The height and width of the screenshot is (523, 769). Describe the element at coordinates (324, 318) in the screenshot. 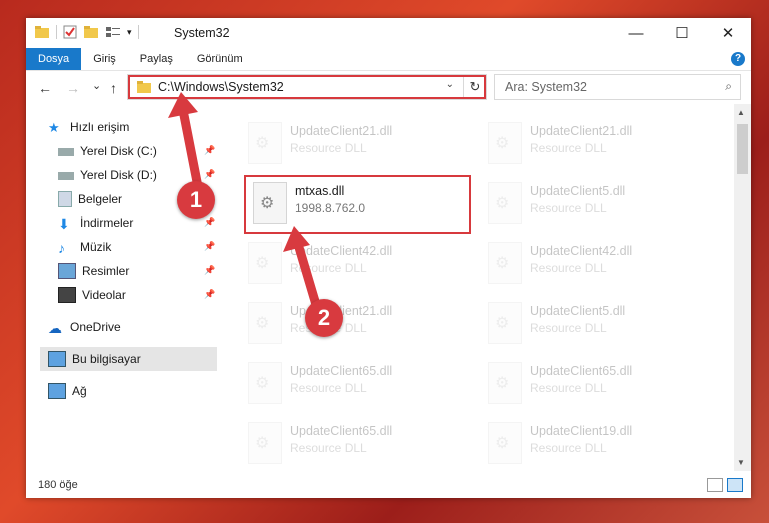

I see `callout-badge-2: 2` at that location.